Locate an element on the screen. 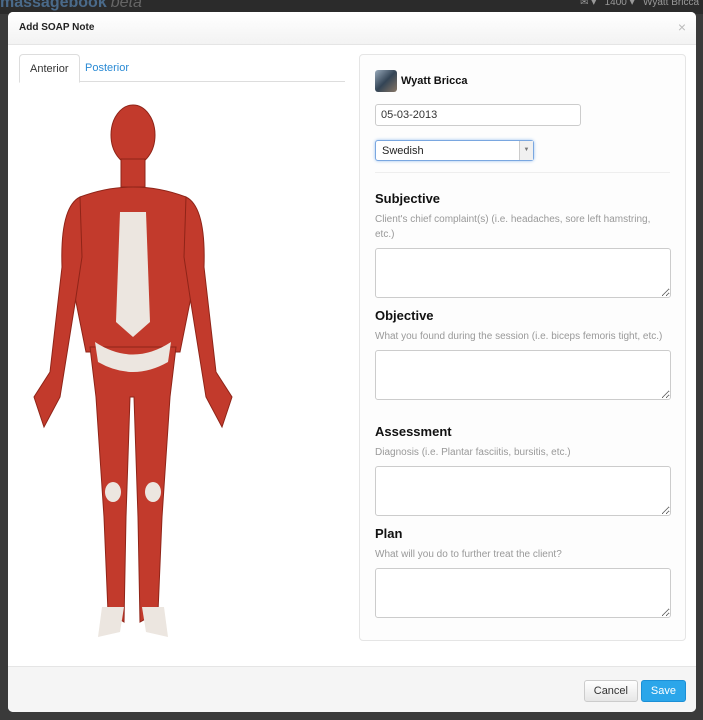  section-title: Objective is located at coordinates (404, 315).